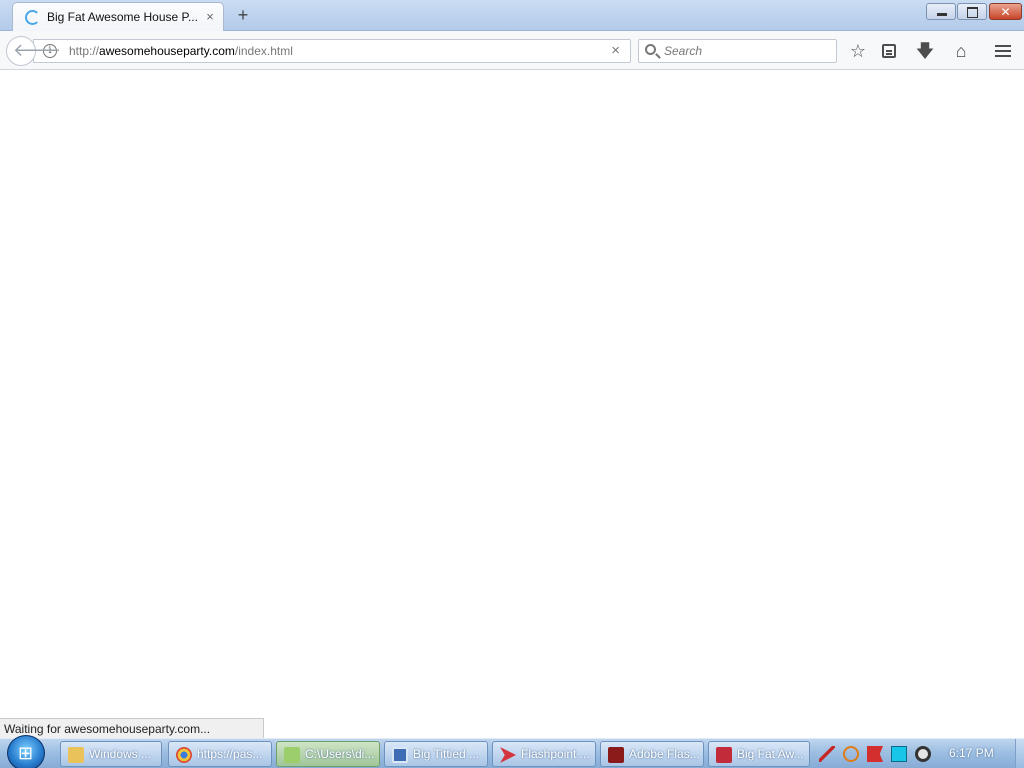 This screenshot has height=768, width=1024. I want to click on flag-icon, so click(875, 754).